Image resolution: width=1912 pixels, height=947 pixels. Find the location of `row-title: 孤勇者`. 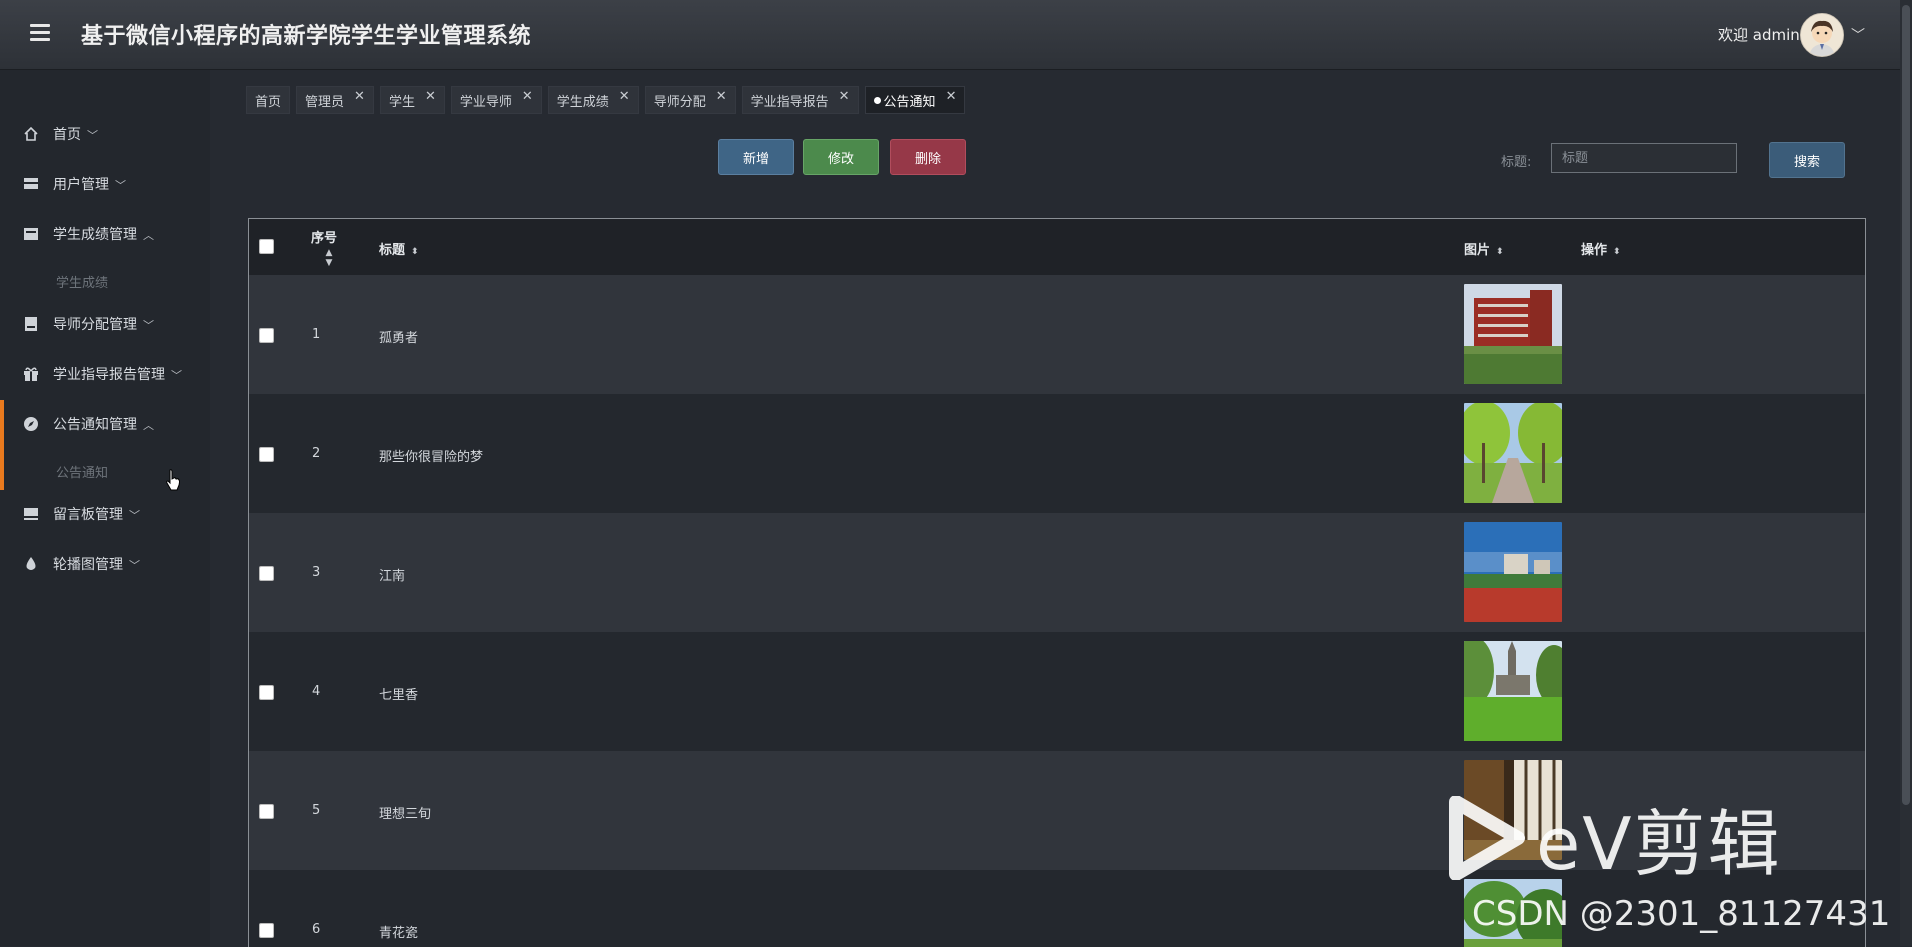

row-title: 孤勇者 is located at coordinates (399, 338).